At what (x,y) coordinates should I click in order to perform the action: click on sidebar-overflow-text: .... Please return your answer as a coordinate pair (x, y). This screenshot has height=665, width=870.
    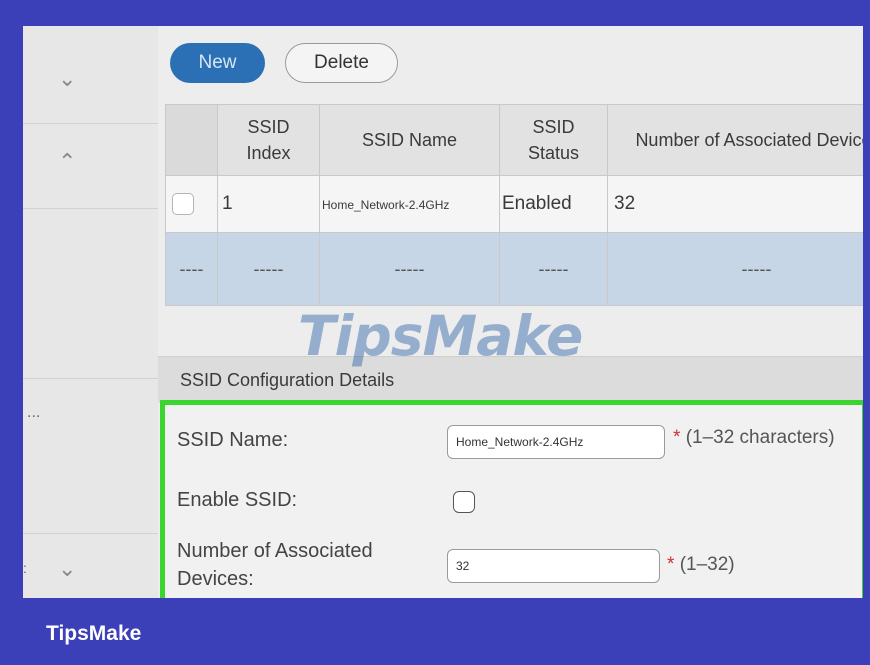
    Looking at the image, I should click on (34, 412).